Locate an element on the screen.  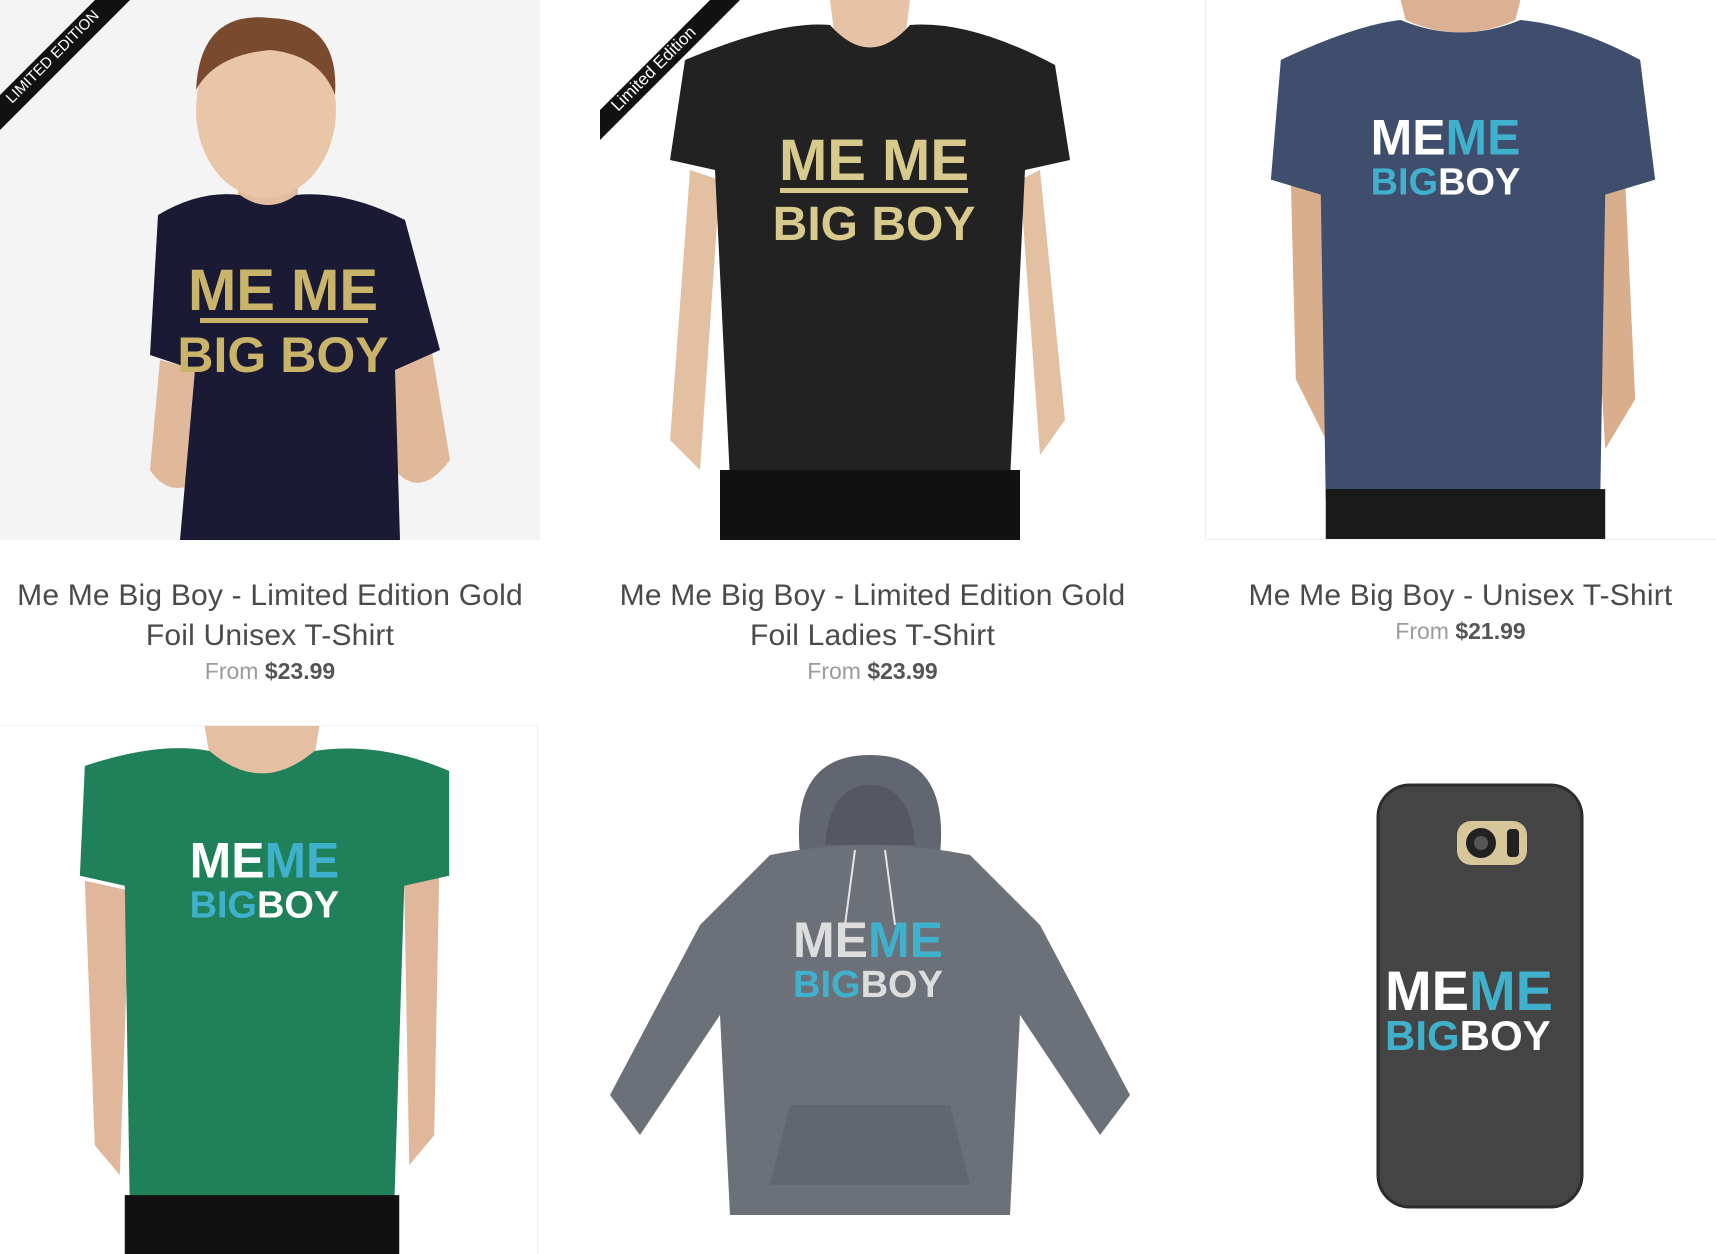
product-card-hoodie: MEME BIGBOY is located at coordinates (872, 989).